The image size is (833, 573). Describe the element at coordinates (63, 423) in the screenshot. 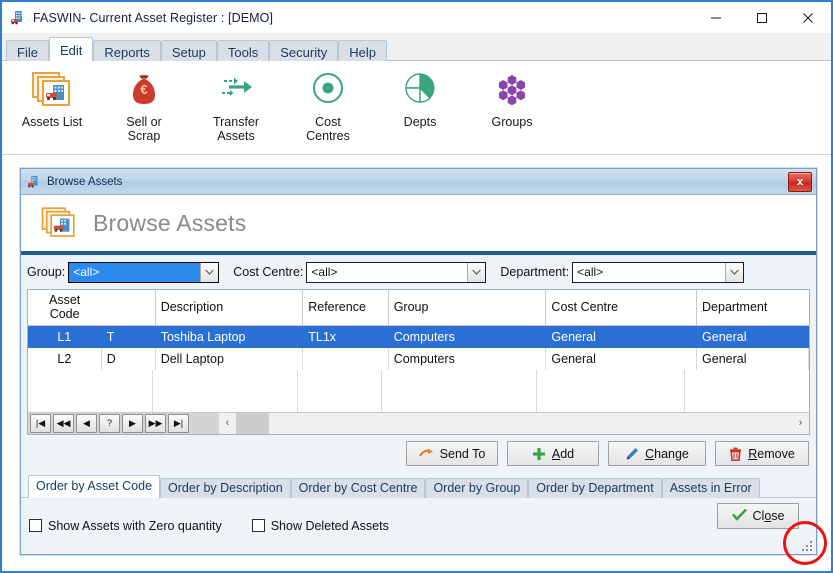

I see `nav-prior-page-button: ◀◀` at that location.